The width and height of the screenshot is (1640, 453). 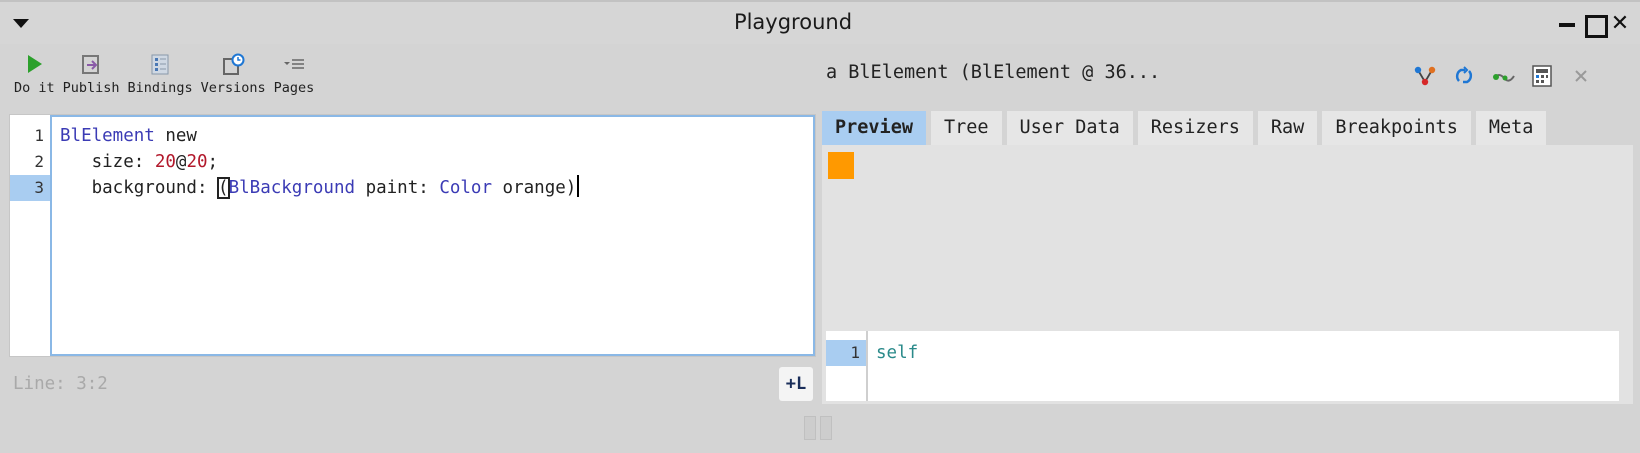 What do you see at coordinates (841, 165) in the screenshot?
I see `element-preview-swatch` at bounding box center [841, 165].